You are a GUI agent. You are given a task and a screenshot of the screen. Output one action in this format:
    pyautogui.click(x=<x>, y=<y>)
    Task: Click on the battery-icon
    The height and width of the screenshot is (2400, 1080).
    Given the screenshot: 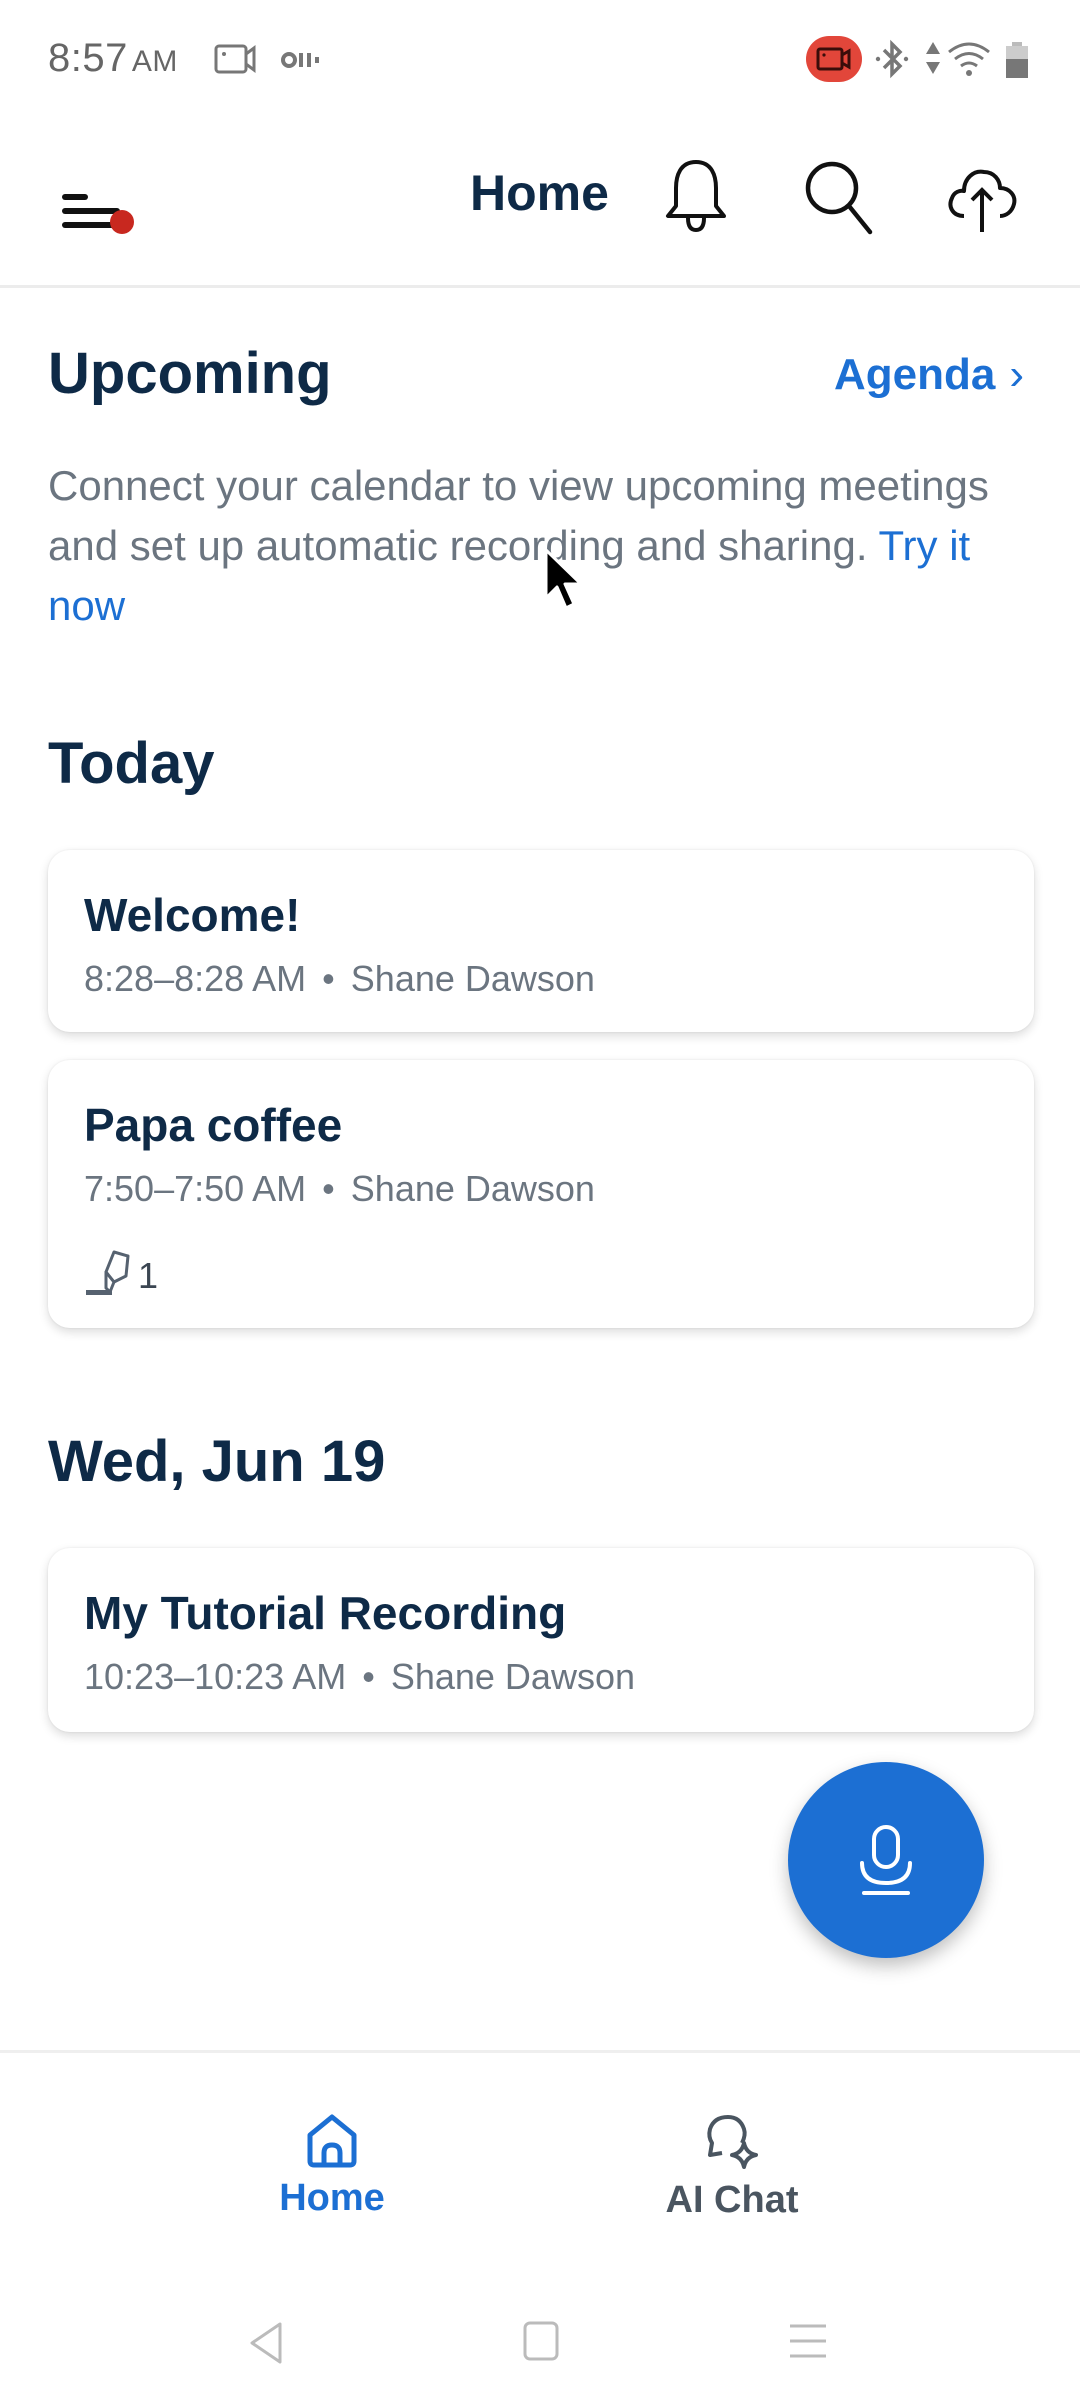 What is the action you would take?
    pyautogui.click(x=1017, y=60)
    